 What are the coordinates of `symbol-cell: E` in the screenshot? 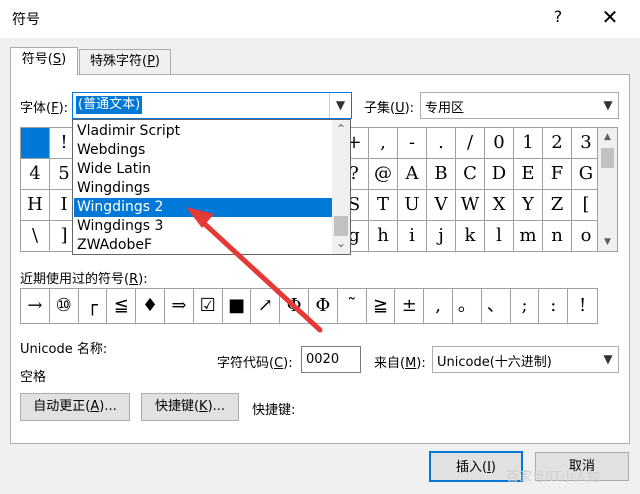 It's located at (528, 174).